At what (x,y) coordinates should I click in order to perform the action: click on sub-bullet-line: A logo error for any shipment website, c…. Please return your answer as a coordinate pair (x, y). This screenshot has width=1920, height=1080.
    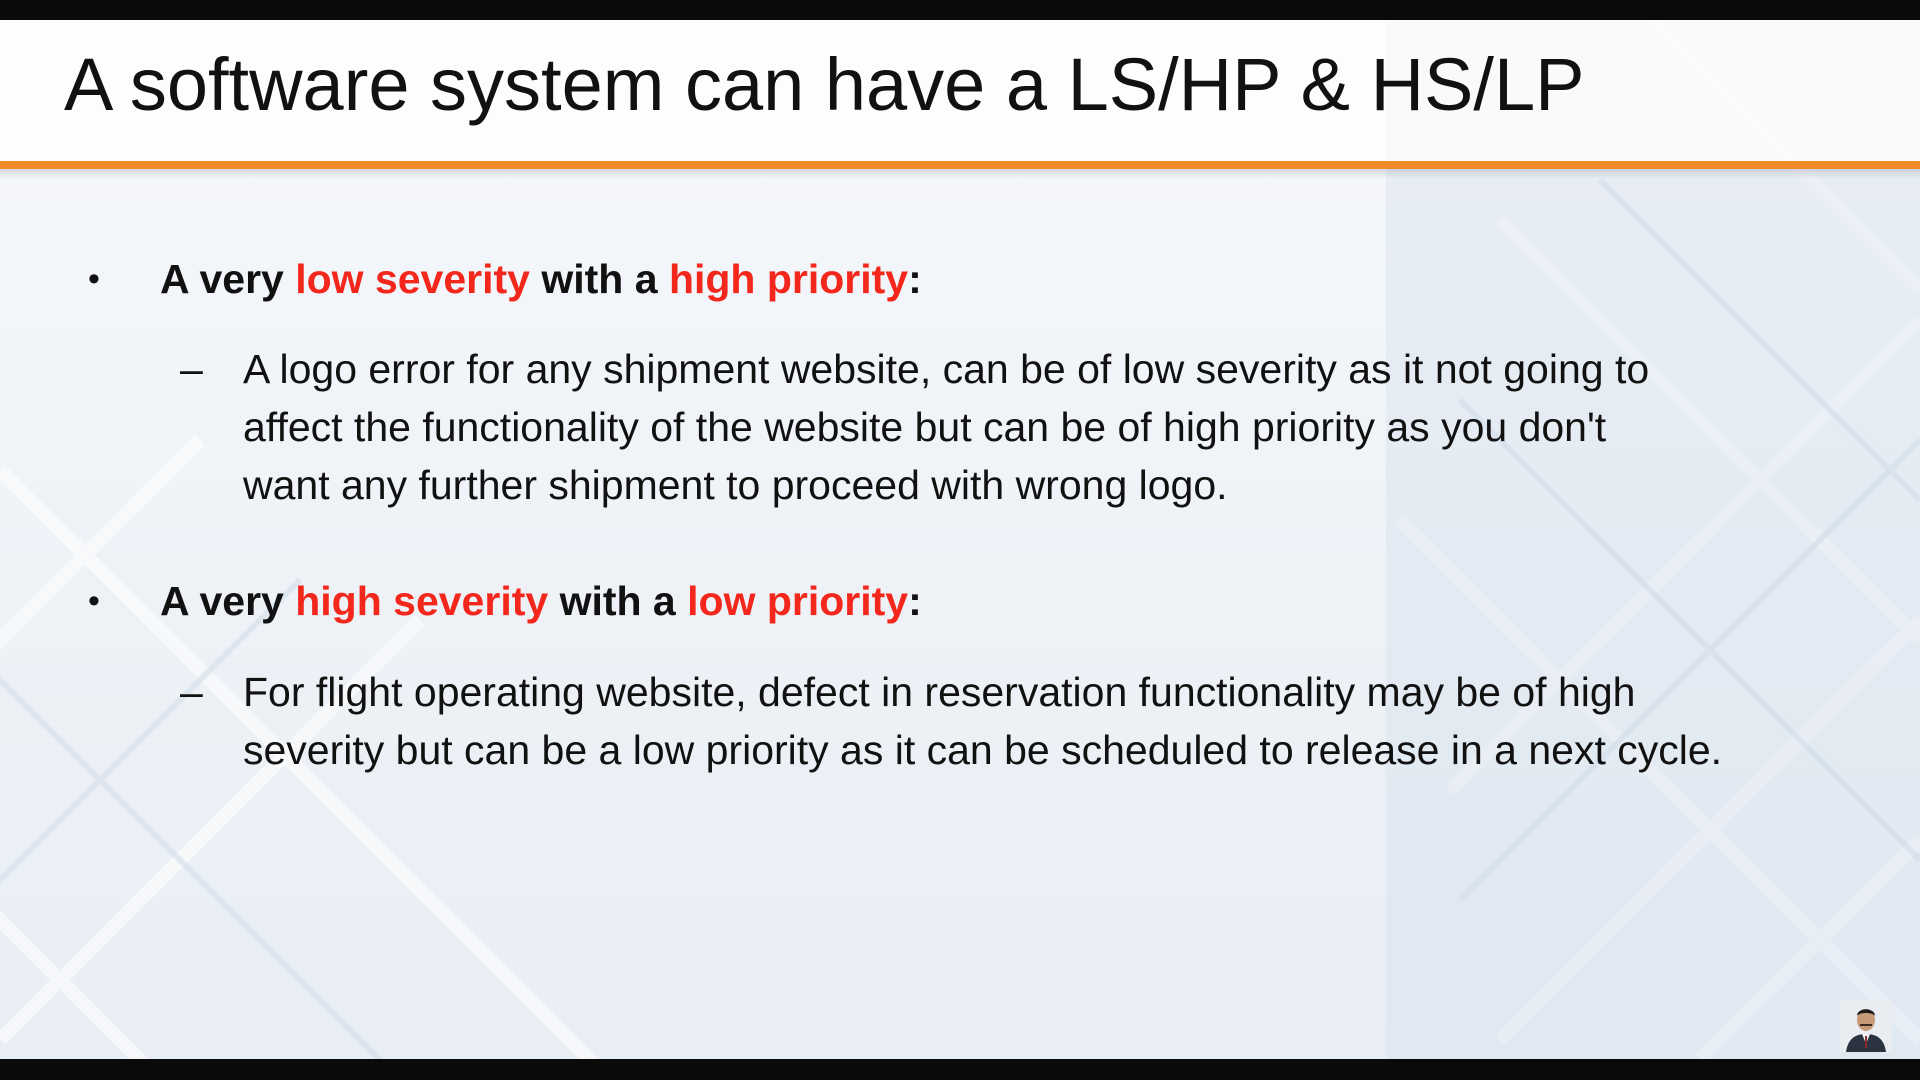
    Looking at the image, I should click on (946, 369).